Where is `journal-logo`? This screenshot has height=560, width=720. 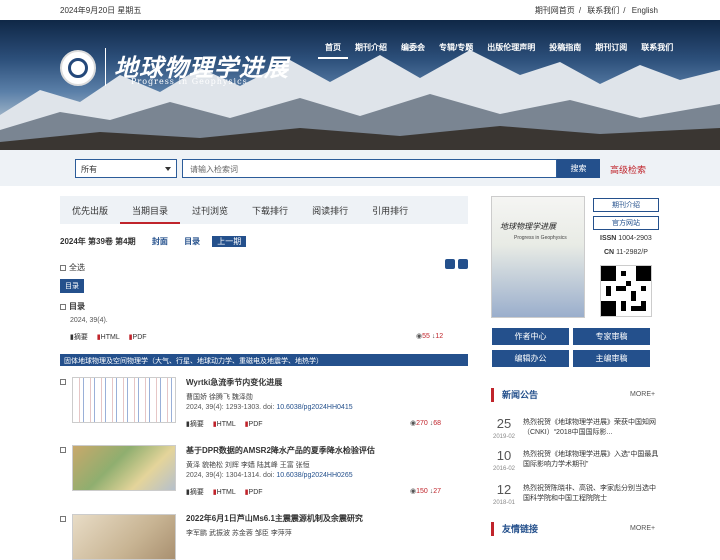 journal-logo is located at coordinates (78, 68).